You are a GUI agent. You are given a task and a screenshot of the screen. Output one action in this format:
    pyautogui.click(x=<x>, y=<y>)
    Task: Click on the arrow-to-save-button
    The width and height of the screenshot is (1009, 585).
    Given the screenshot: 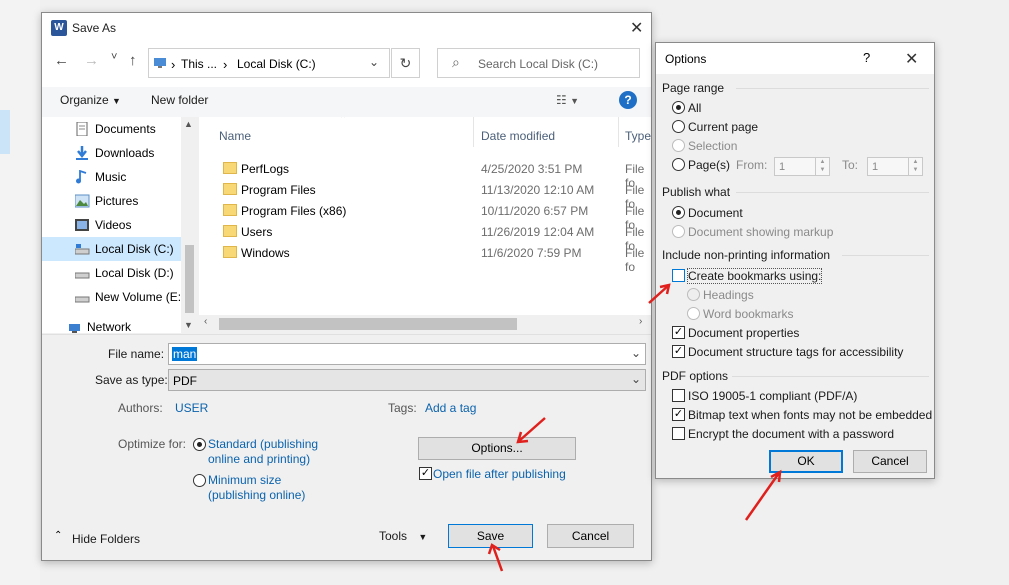 What is the action you would take?
    pyautogui.click(x=495, y=557)
    